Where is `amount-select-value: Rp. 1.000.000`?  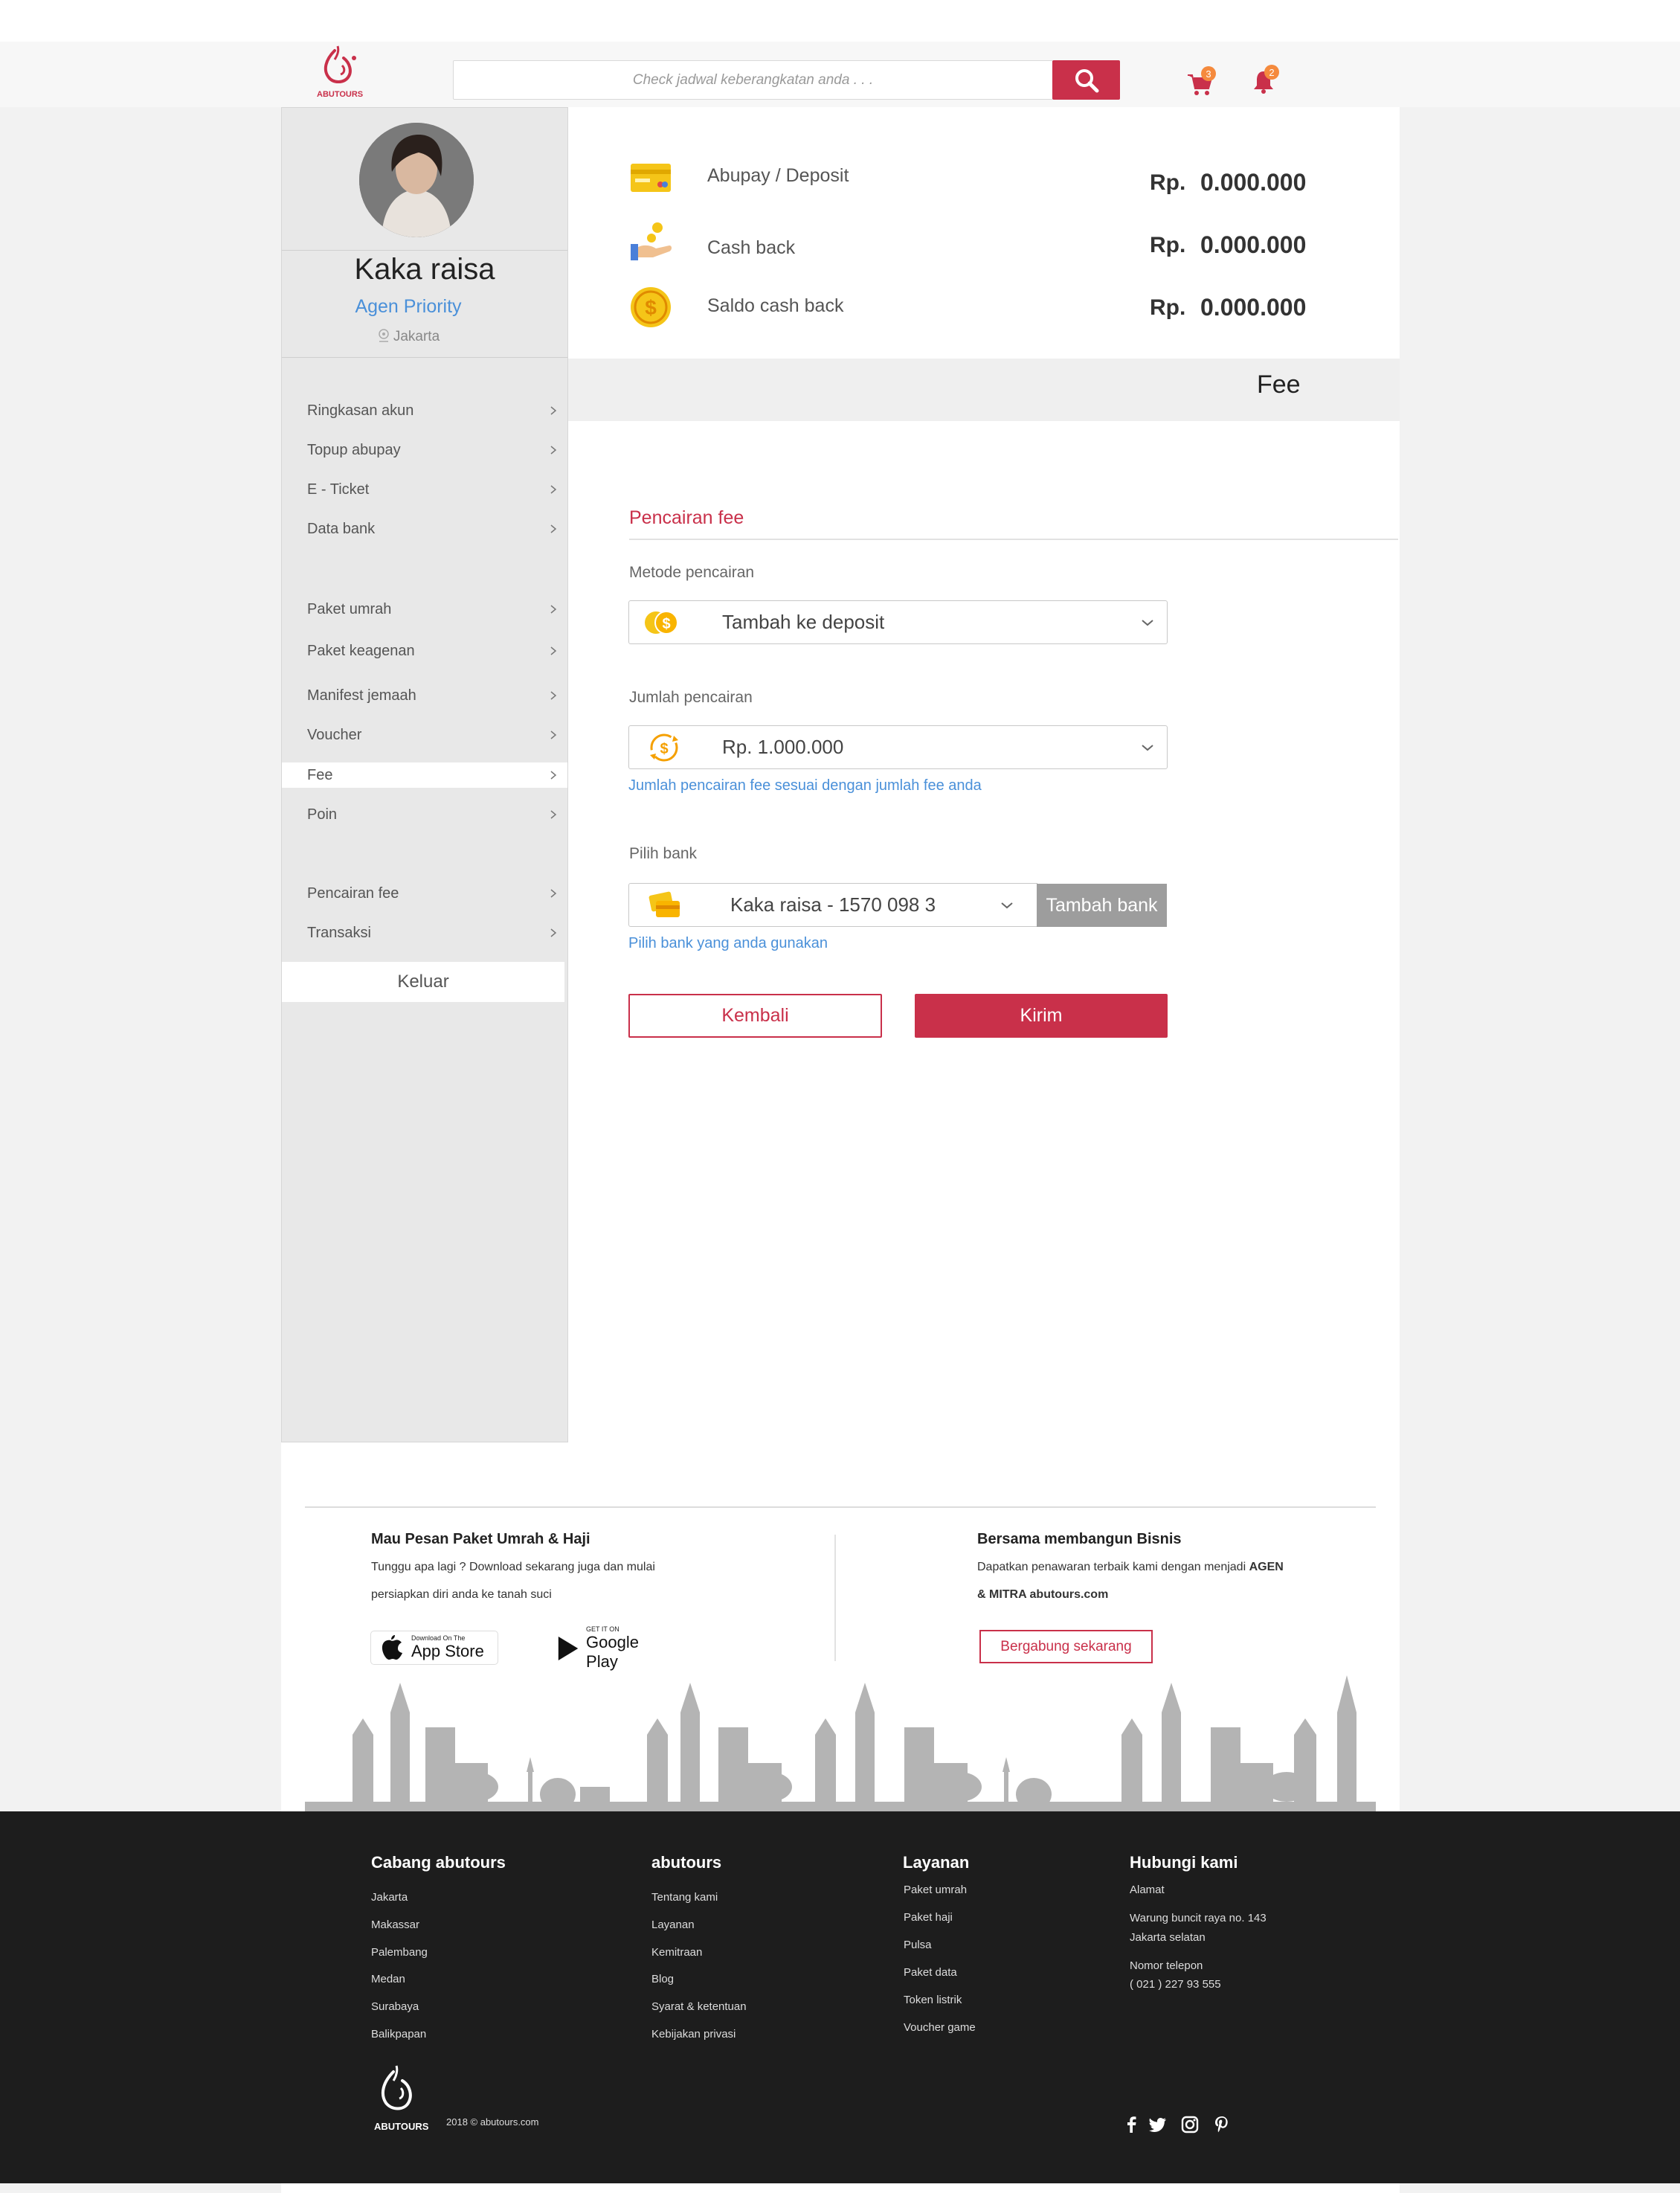 amount-select-value: Rp. 1.000.000 is located at coordinates (783, 747).